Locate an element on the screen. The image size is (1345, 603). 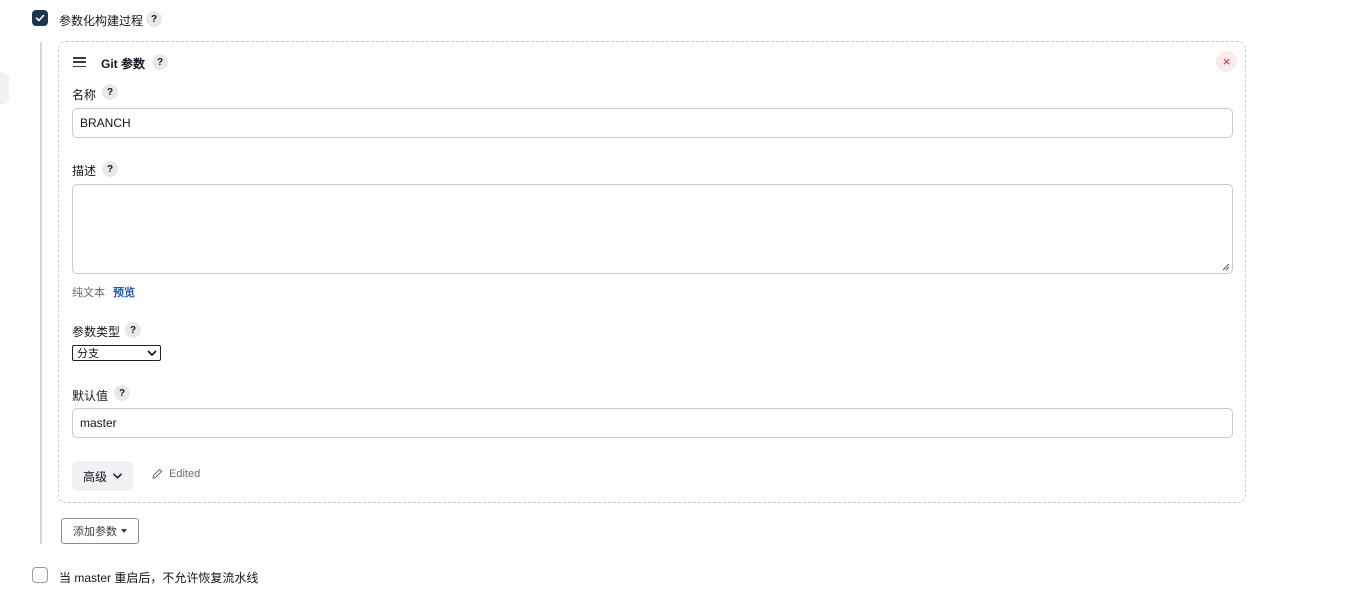
close-icon: × is located at coordinates (1226, 61).